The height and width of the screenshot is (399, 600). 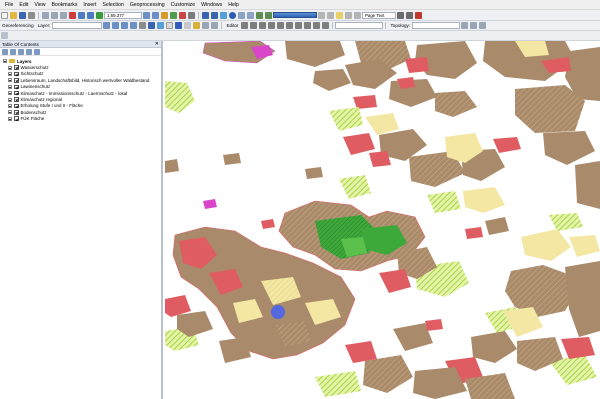 I want to click on paste-icon, so click(x=63, y=15).